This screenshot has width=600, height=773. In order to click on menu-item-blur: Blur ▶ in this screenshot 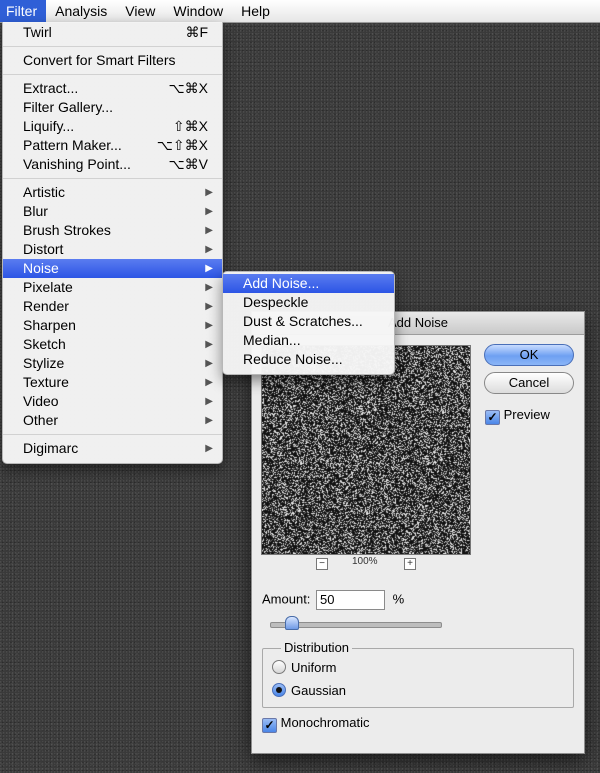, I will do `click(112, 211)`.